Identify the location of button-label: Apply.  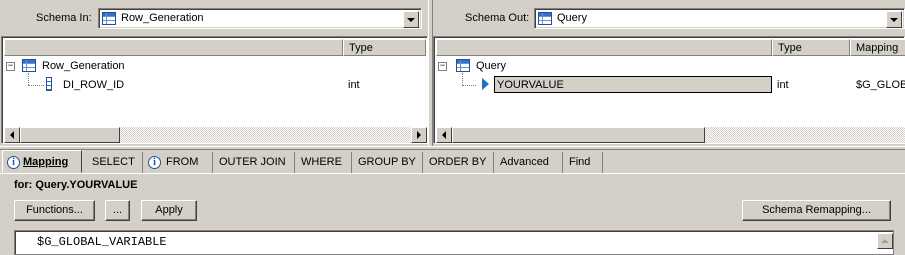
(169, 210).